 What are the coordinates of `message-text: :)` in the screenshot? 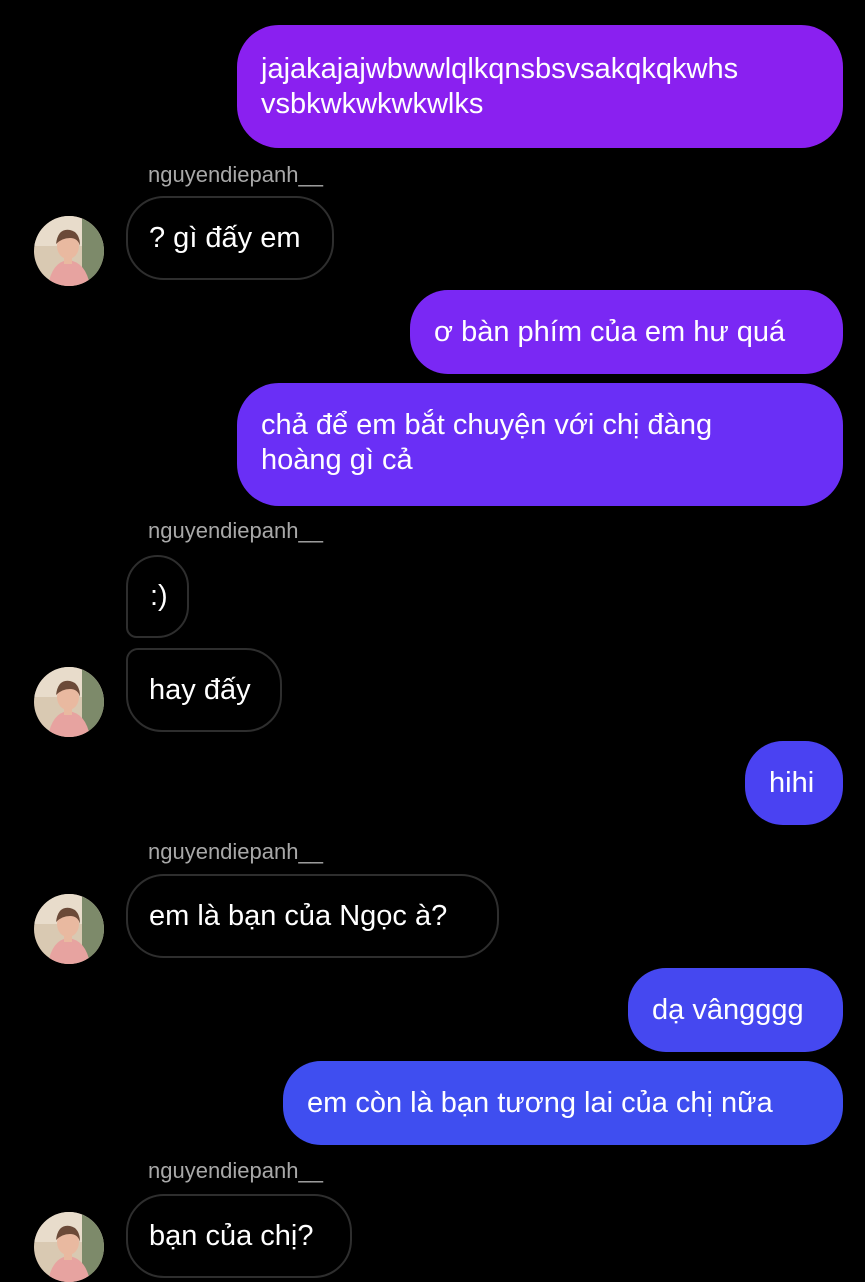 It's located at (159, 596).